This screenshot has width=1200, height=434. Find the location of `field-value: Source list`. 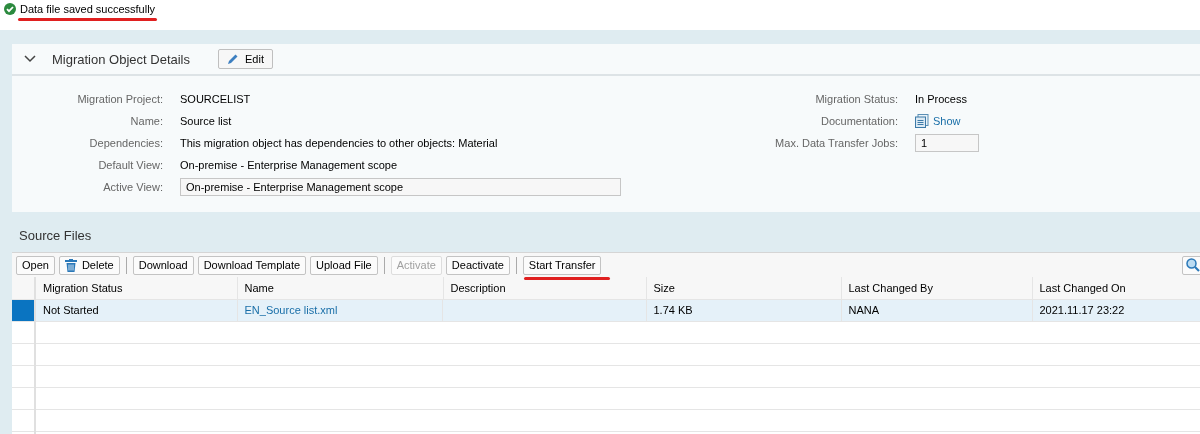

field-value: Source list is located at coordinates (206, 121).